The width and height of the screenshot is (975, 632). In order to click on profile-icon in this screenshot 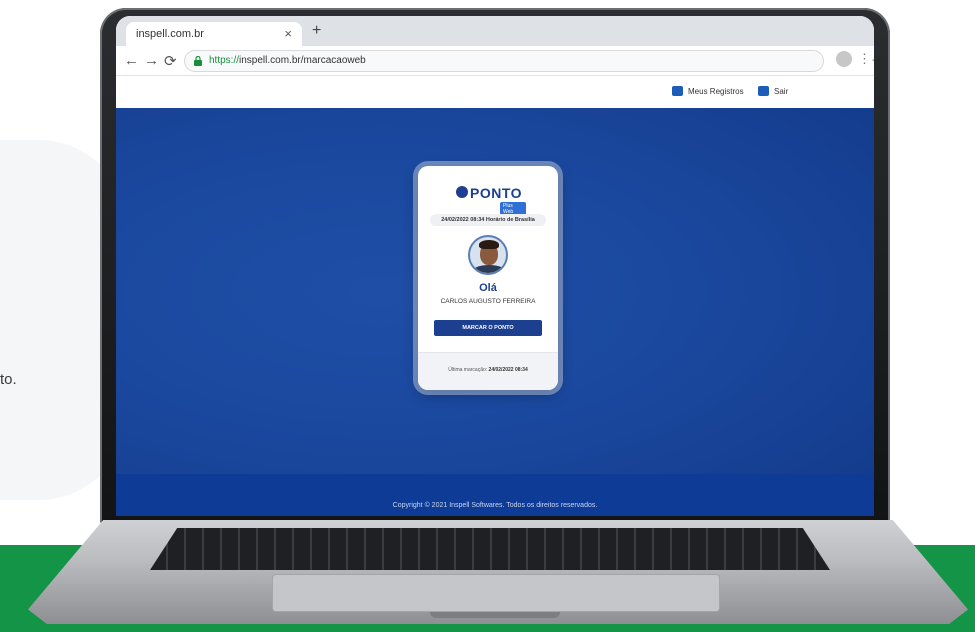, I will do `click(844, 59)`.